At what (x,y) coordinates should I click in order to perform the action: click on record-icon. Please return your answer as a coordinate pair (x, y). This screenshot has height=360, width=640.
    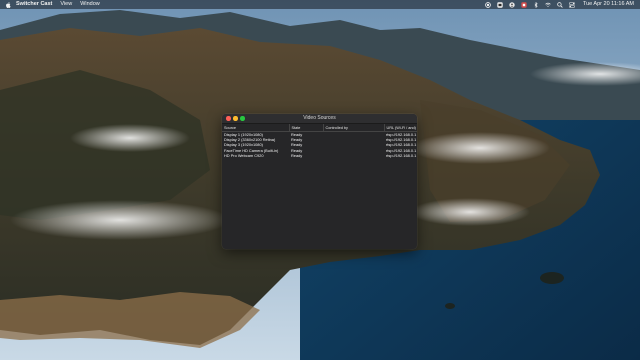
    Looking at the image, I should click on (488, 4).